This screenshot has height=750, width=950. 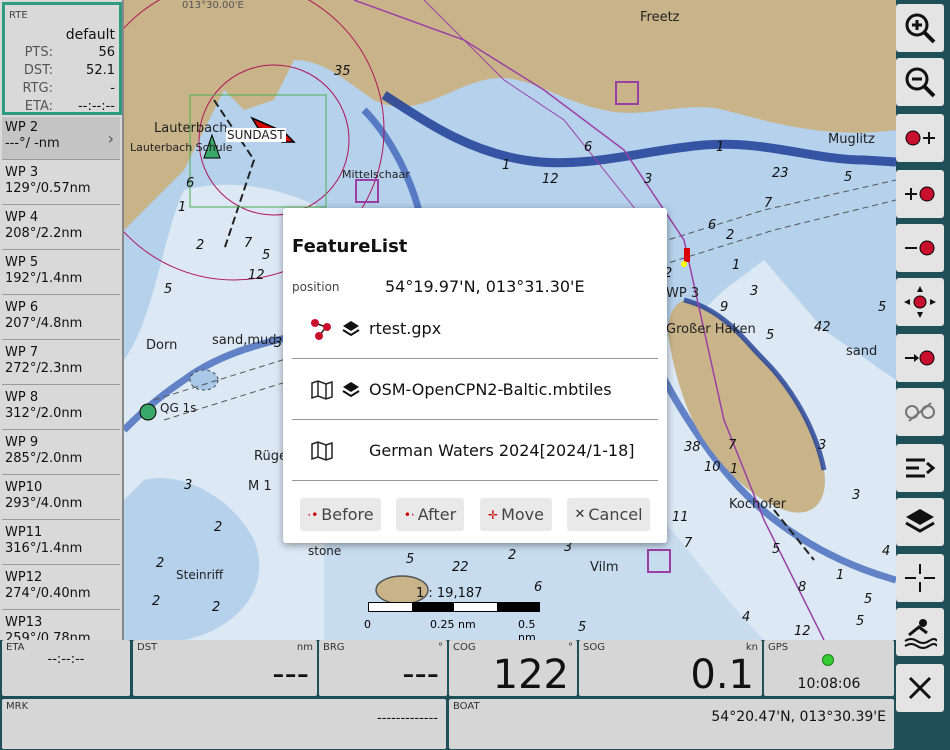 I want to click on man-overboard-button, so click(x=920, y=632).